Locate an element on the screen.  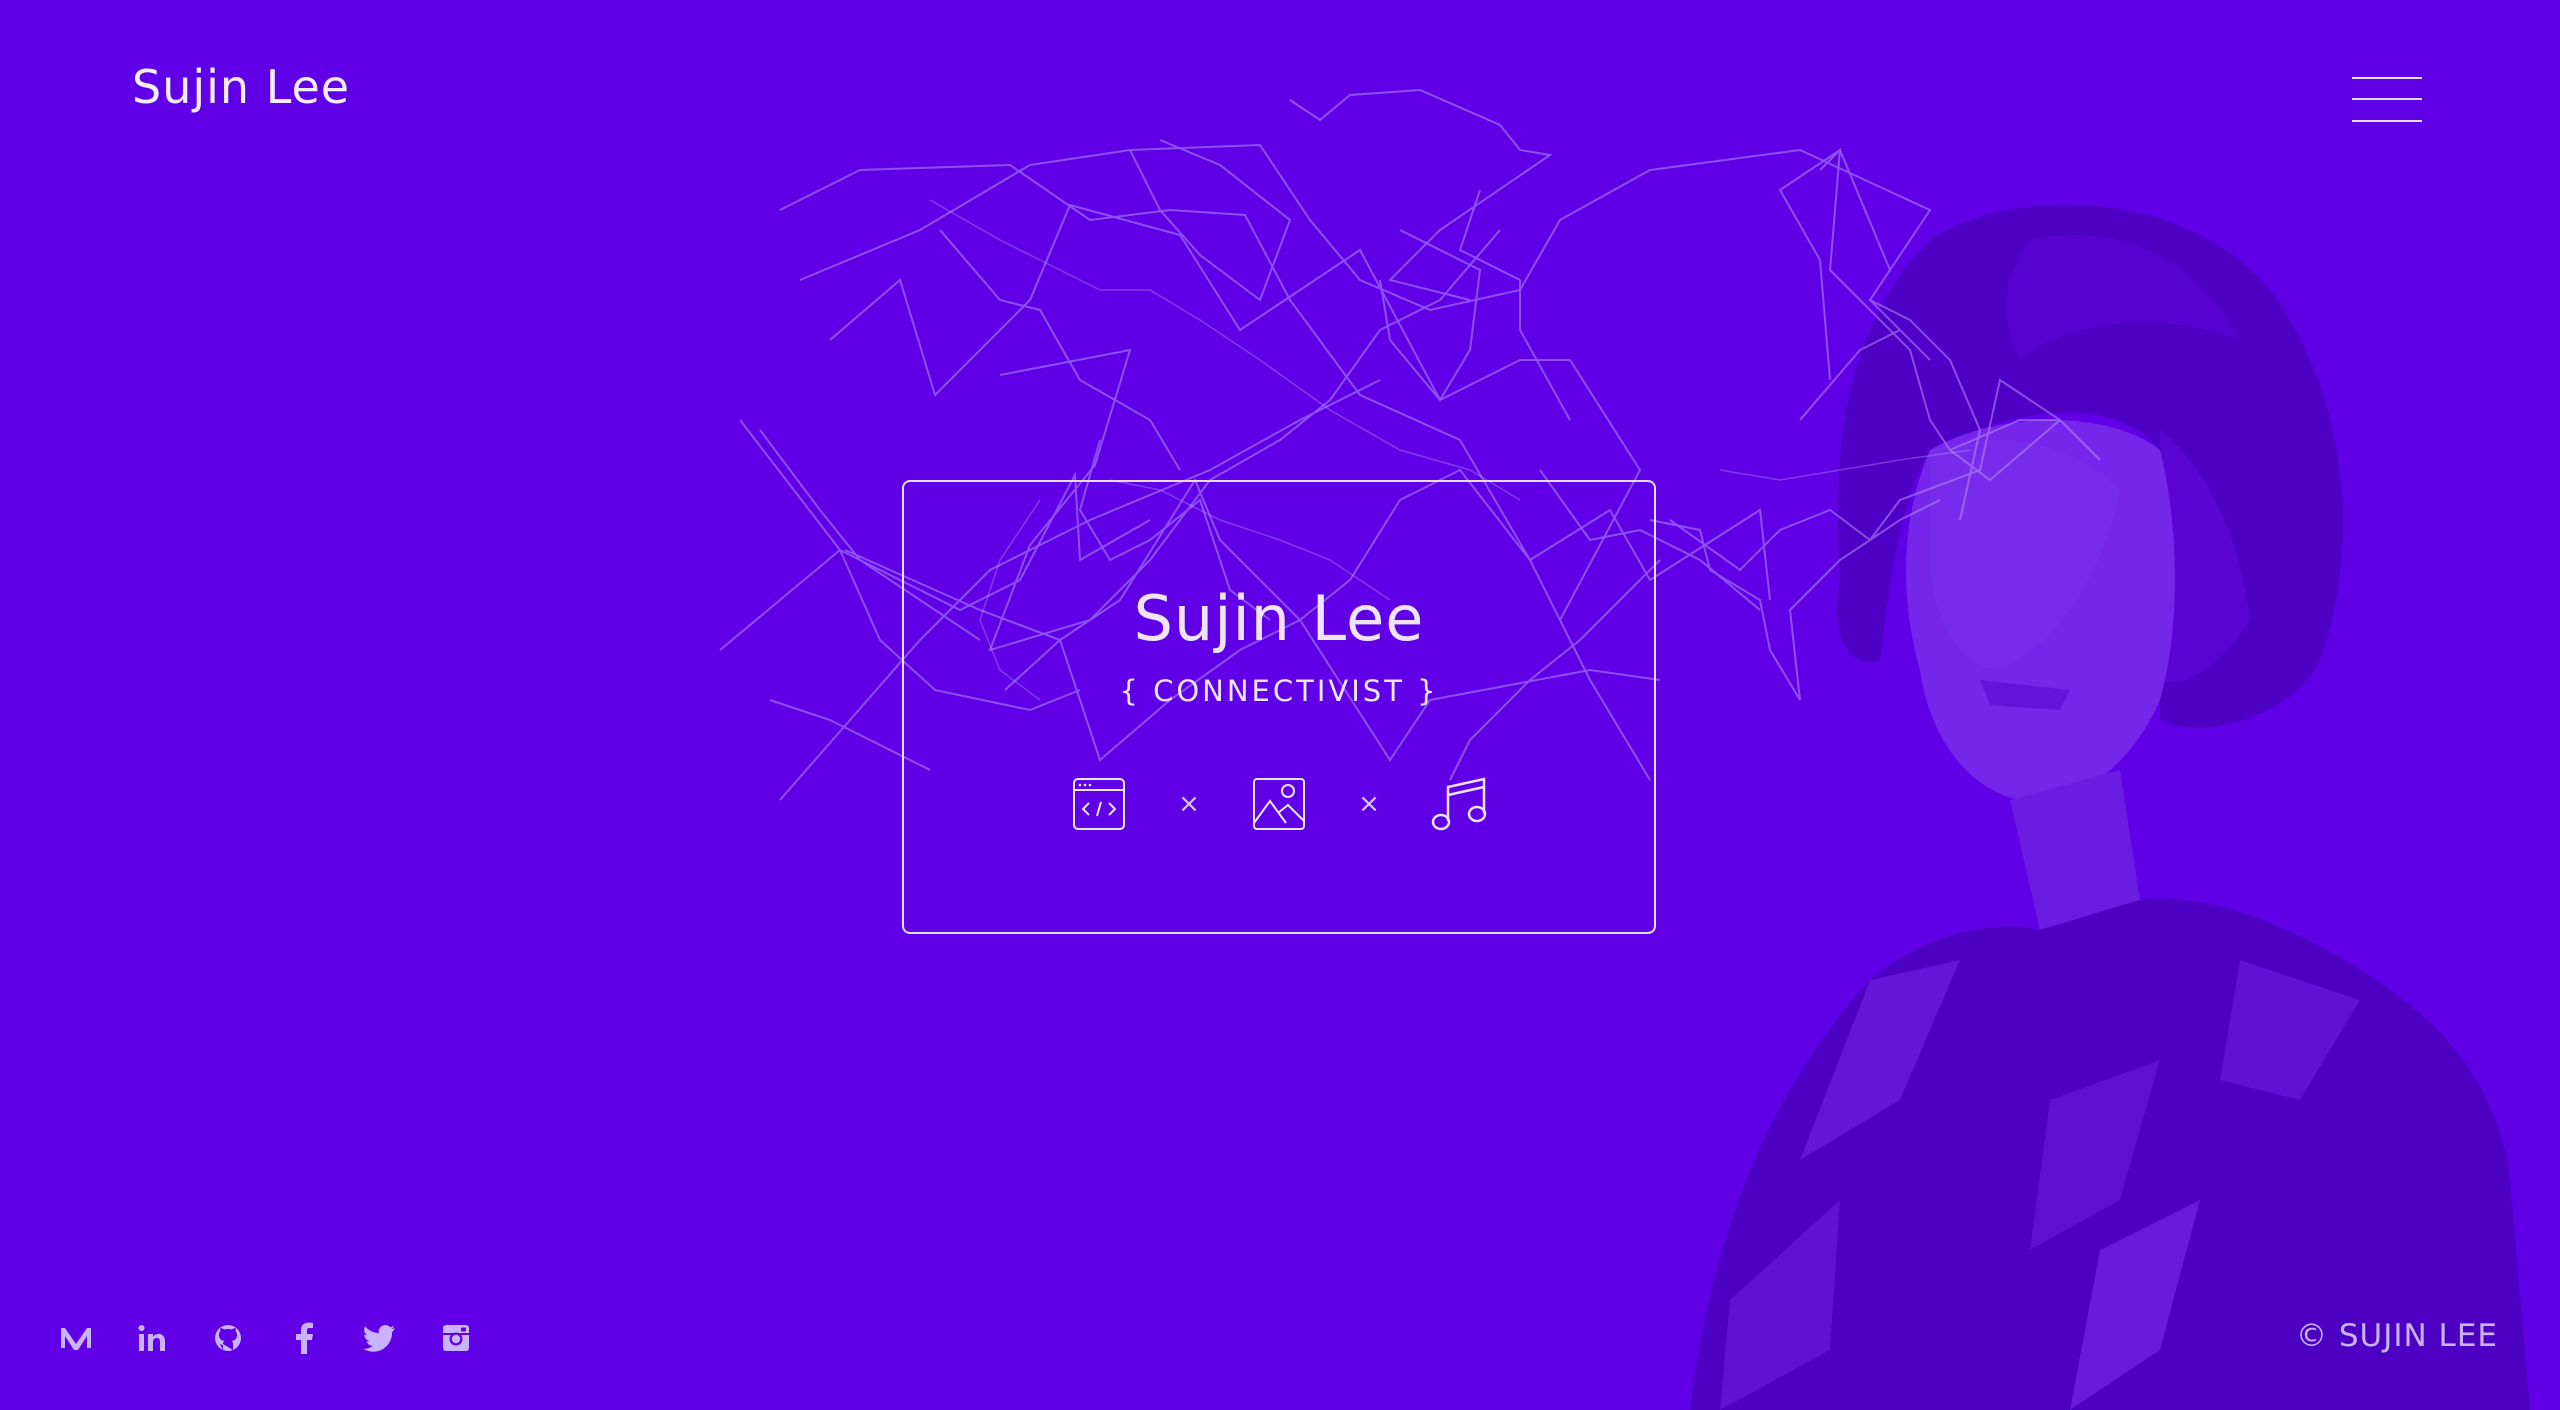
social-links is located at coordinates (284, 1338).